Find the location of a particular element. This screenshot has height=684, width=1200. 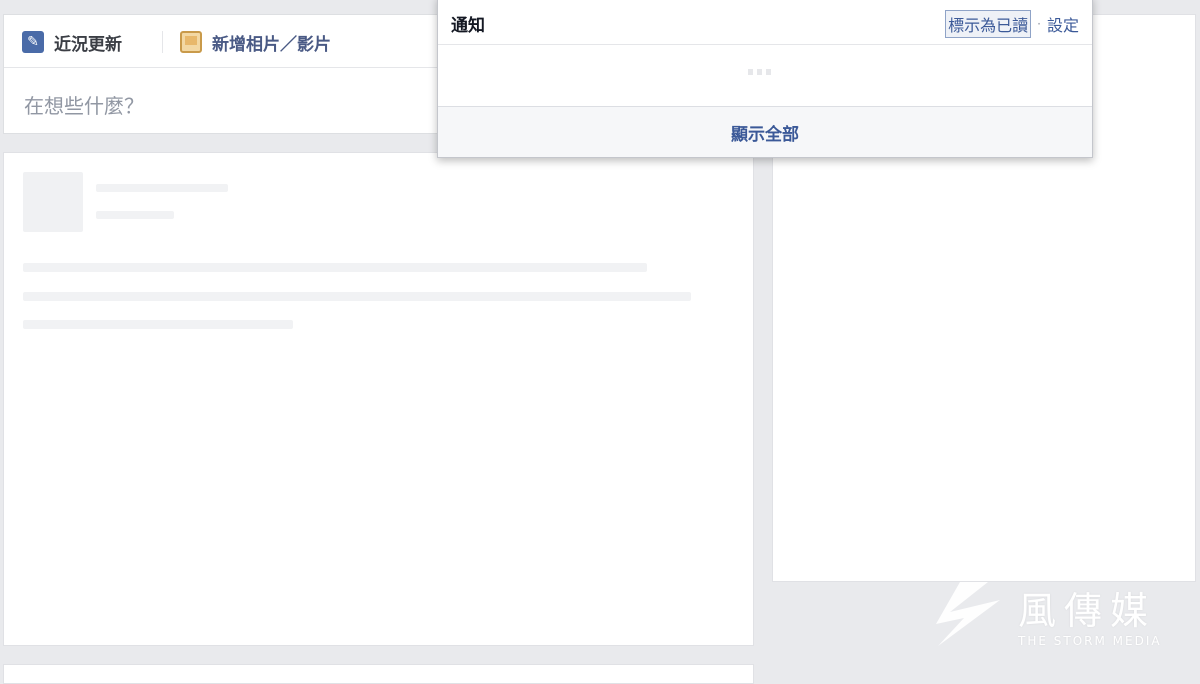

loading-indicator is located at coordinates (763, 72).